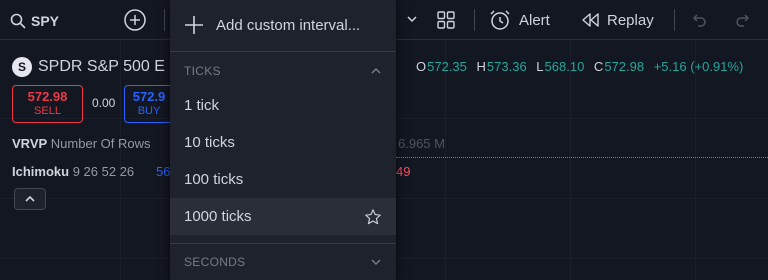 This screenshot has height=280, width=768. What do you see at coordinates (283, 216) in the screenshot?
I see `interval-item-1000-ticks: 1000 ticks` at bounding box center [283, 216].